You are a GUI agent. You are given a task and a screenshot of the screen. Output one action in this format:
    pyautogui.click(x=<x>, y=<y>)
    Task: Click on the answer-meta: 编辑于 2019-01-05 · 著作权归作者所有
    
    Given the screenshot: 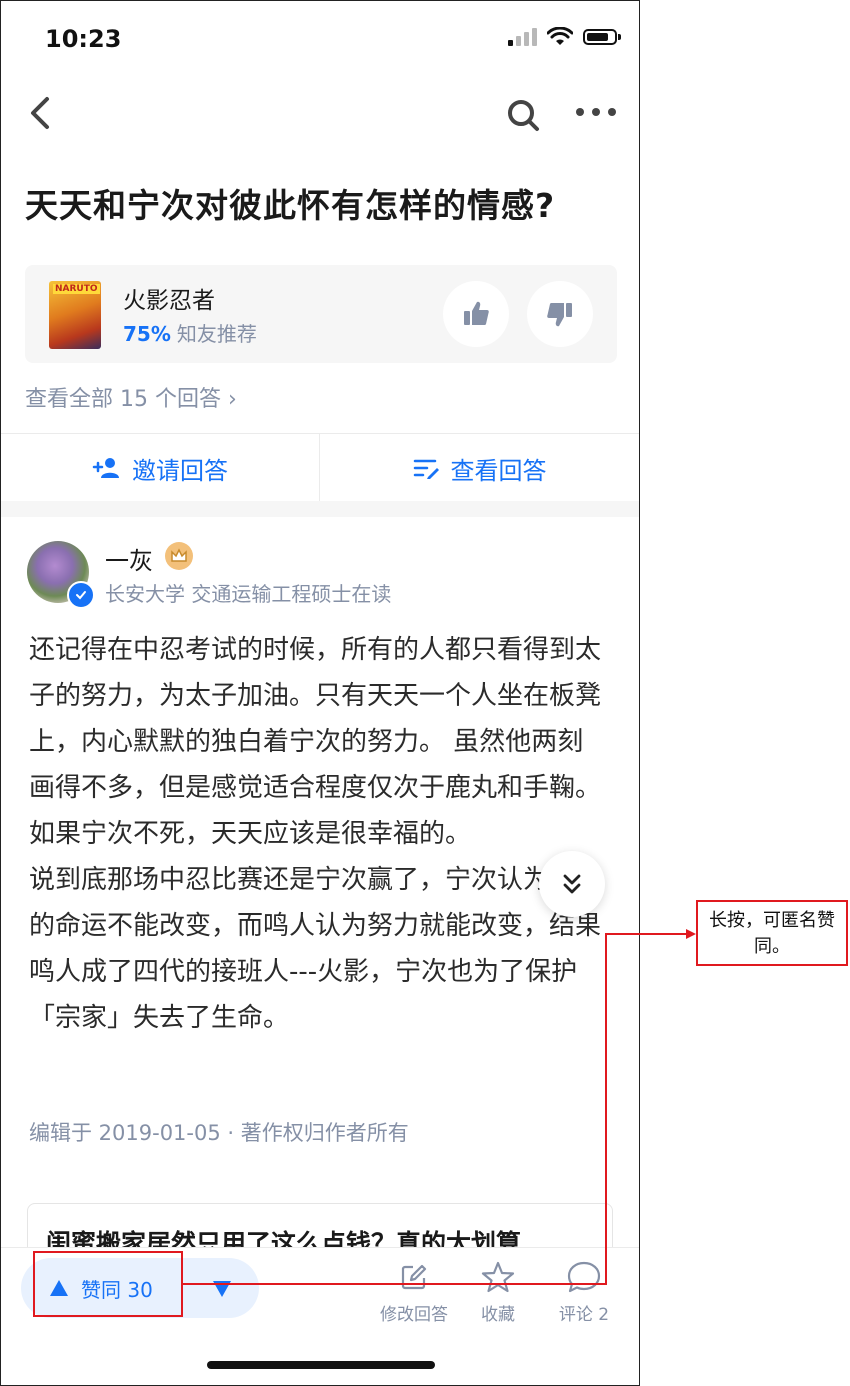 What is the action you would take?
    pyautogui.click(x=219, y=1133)
    